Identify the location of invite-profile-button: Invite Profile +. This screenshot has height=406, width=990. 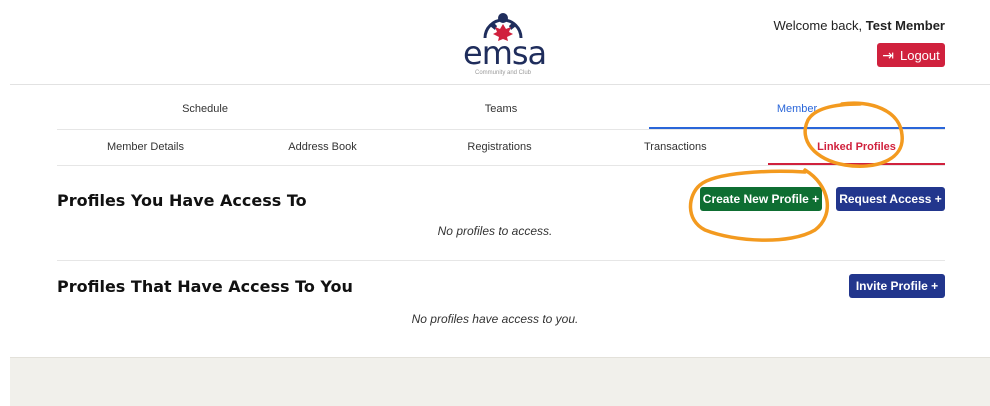
(897, 286).